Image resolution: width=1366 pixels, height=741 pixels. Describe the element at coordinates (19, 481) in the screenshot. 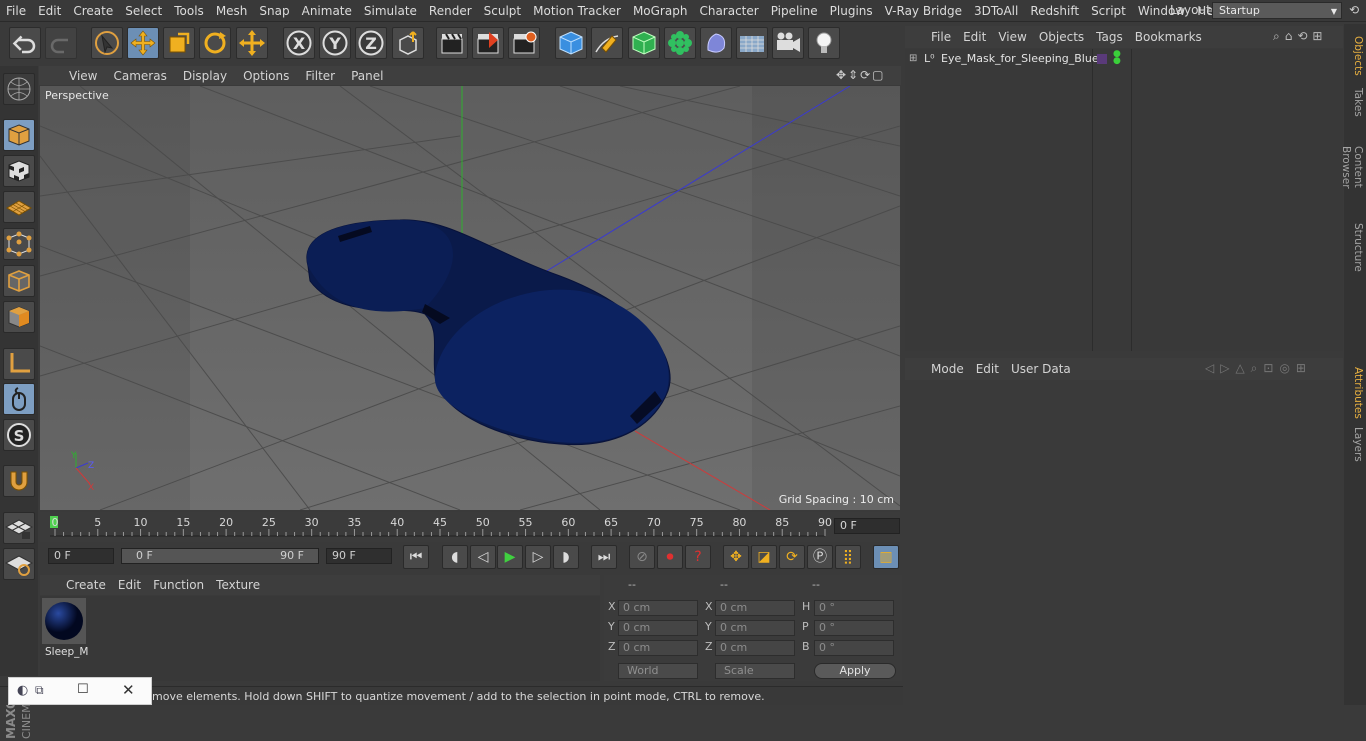

I see `magnet-button` at that location.